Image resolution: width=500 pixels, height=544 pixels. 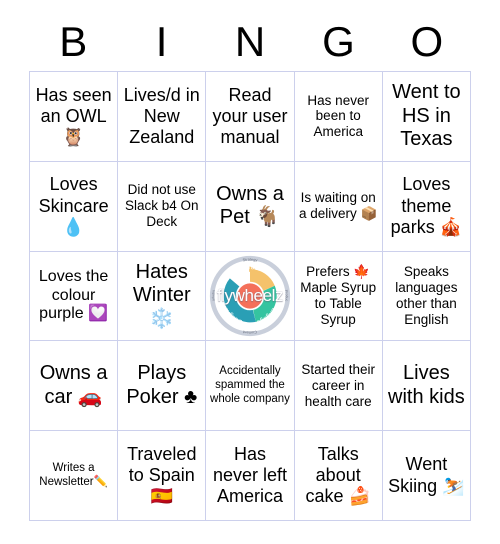 I want to click on bingo-square-label: Loves theme parks 🎪, so click(x=426, y=205).